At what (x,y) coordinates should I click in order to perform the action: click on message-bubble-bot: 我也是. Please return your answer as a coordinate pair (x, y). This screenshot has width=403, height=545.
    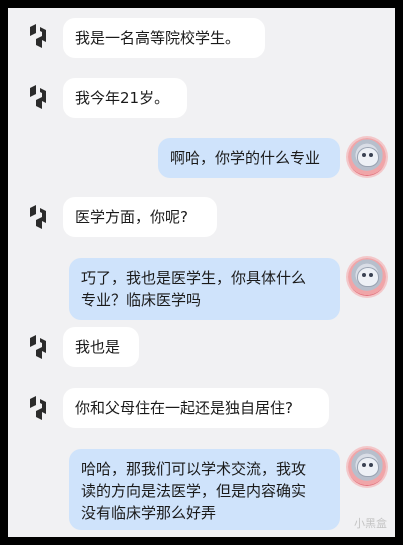
    Looking at the image, I should click on (101, 347).